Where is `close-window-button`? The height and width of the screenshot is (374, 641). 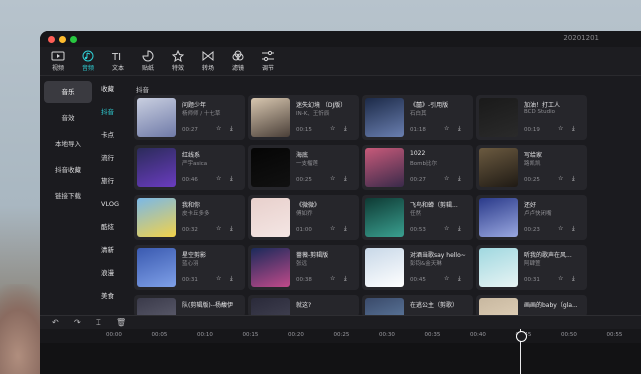 close-window-button is located at coordinates (51, 39).